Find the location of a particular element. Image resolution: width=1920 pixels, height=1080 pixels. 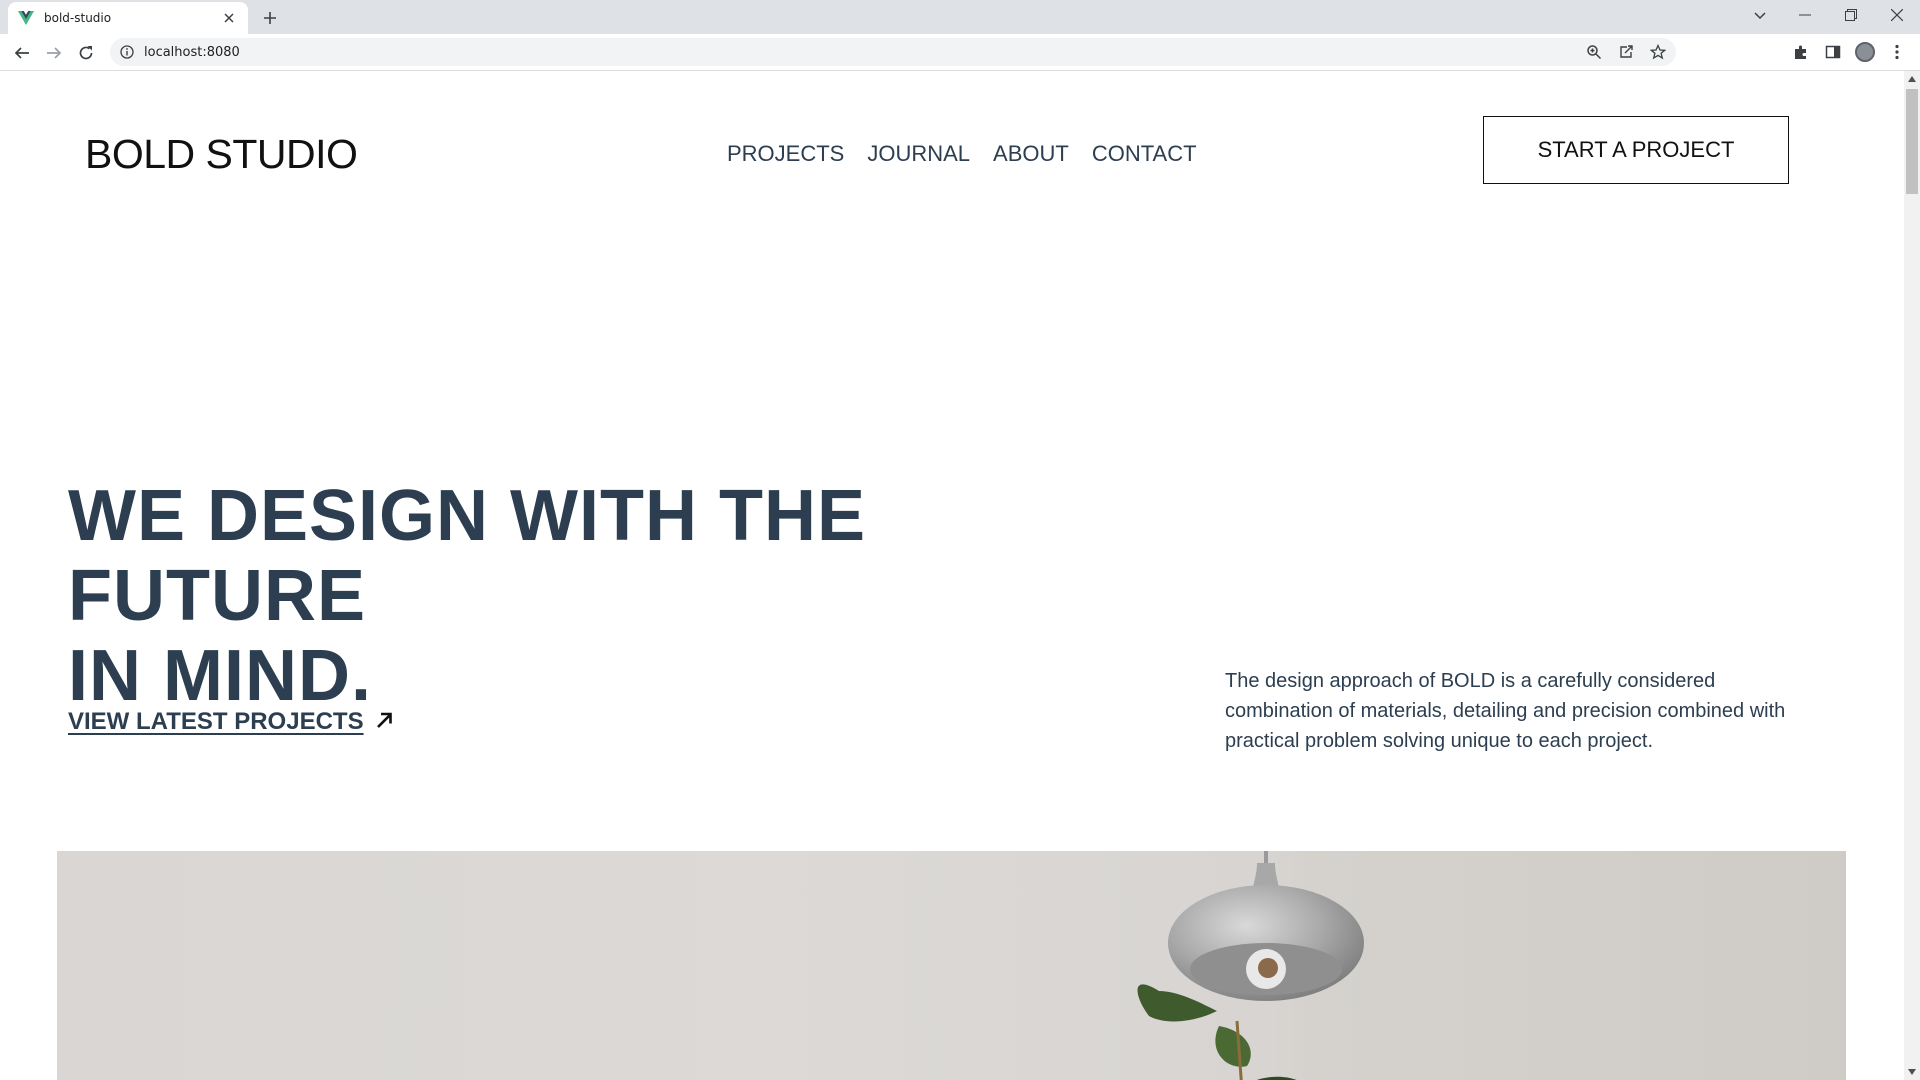

hero-title-line-1: WE DESIGN WITH THE FUTURE is located at coordinates (467, 556).